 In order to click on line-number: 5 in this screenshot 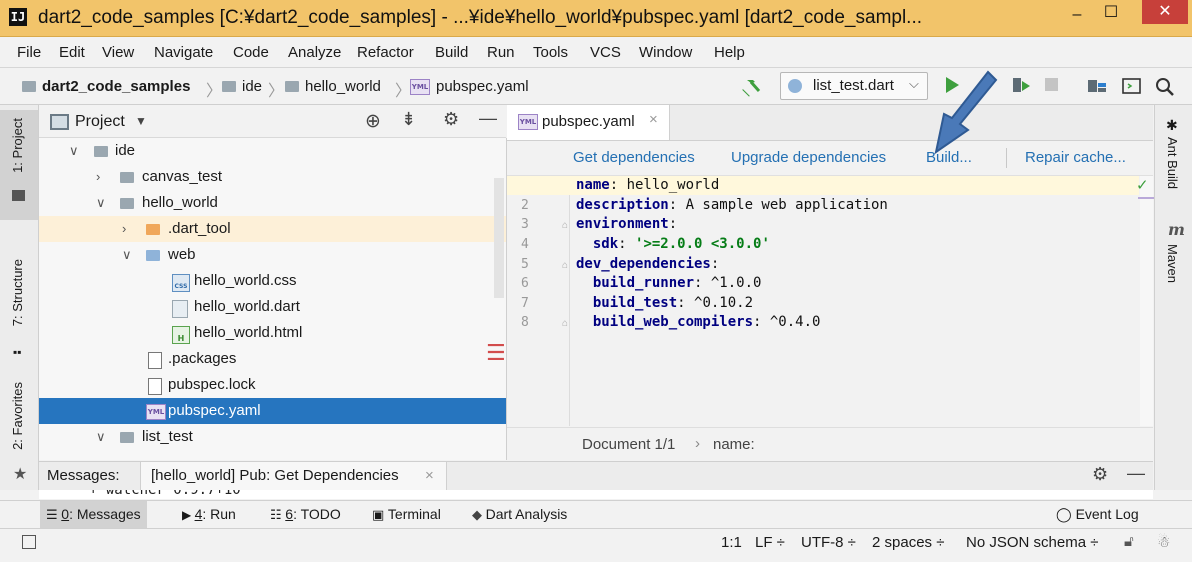, I will do `click(525, 264)`.